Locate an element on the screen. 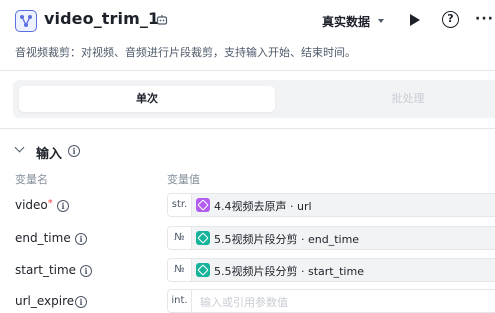  column-header-value: 变量值 is located at coordinates (183, 179).